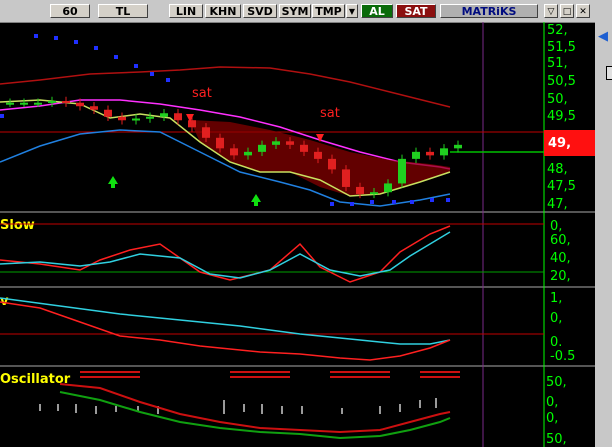 The image size is (612, 447). I want to click on period-button: 60, so click(70, 11).